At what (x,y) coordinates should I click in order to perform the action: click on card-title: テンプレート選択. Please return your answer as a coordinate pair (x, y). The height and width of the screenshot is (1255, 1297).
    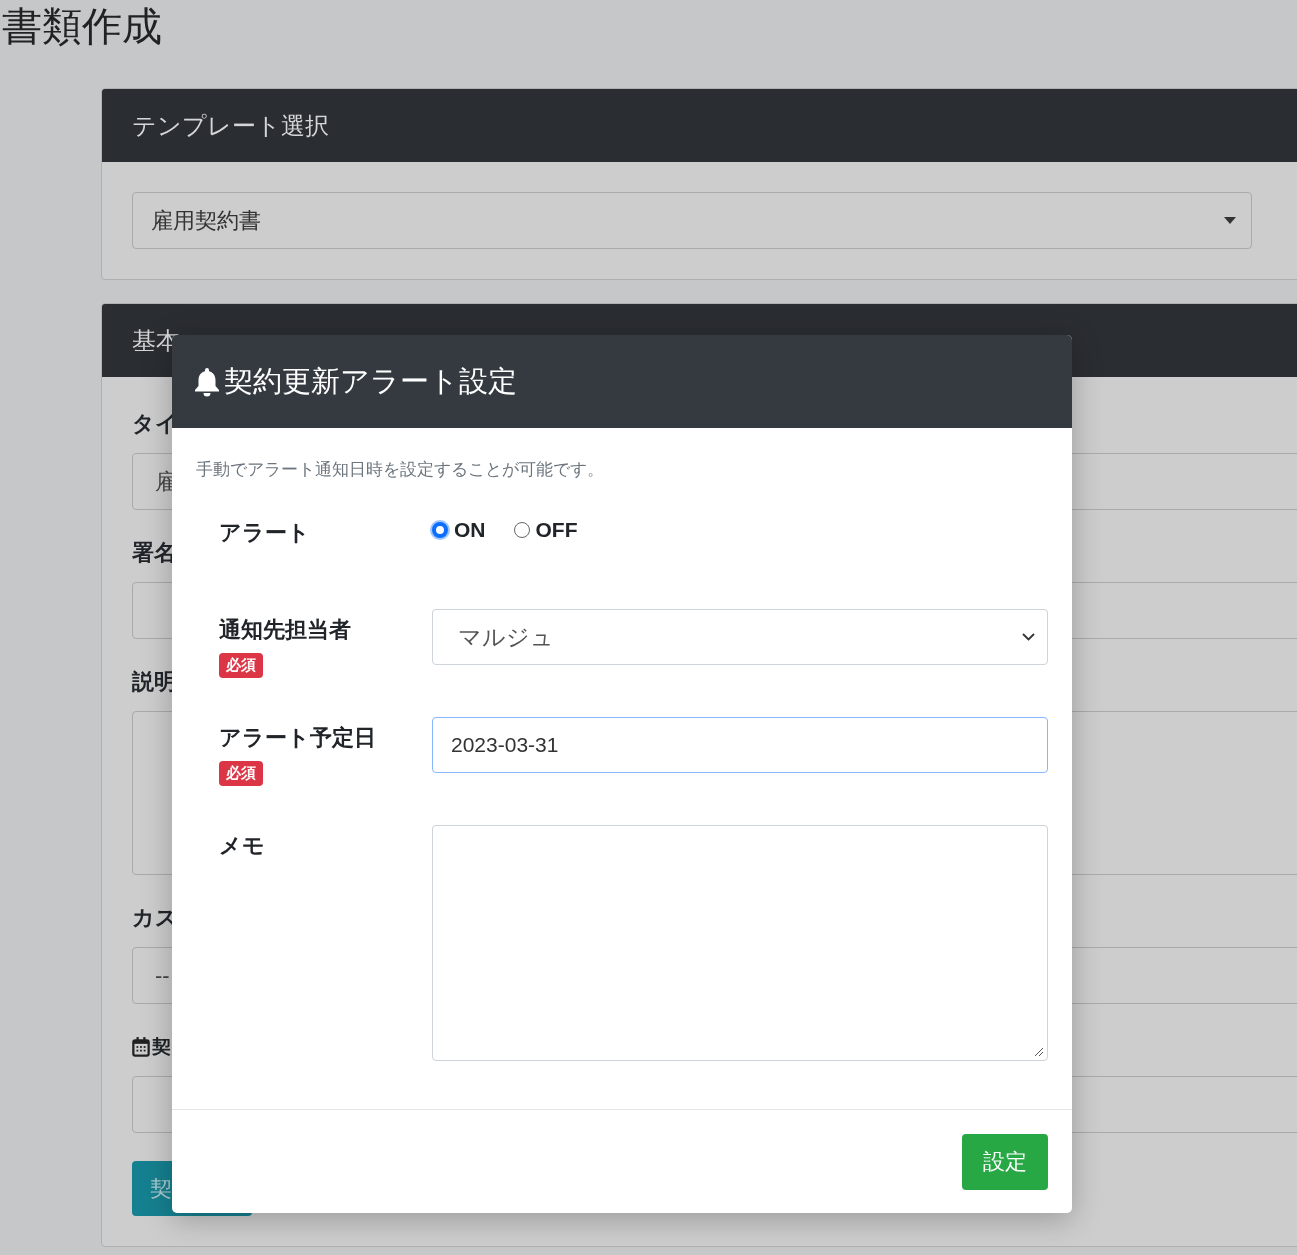
    Looking at the image, I should click on (230, 125).